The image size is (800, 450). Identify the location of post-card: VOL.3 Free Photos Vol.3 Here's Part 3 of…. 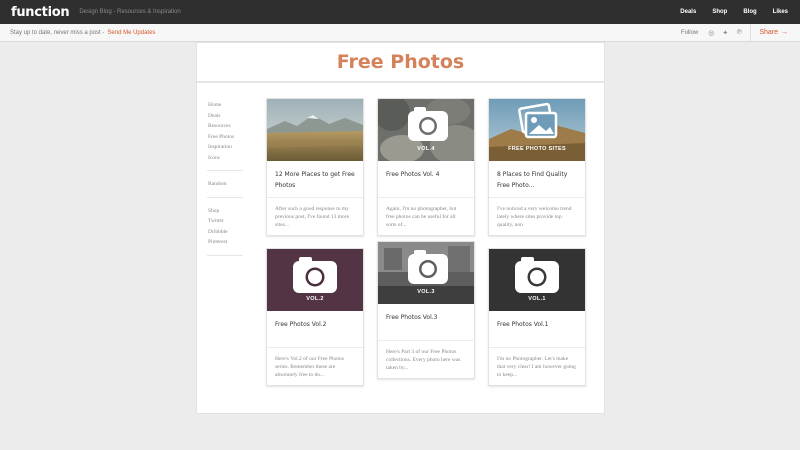
(426, 310).